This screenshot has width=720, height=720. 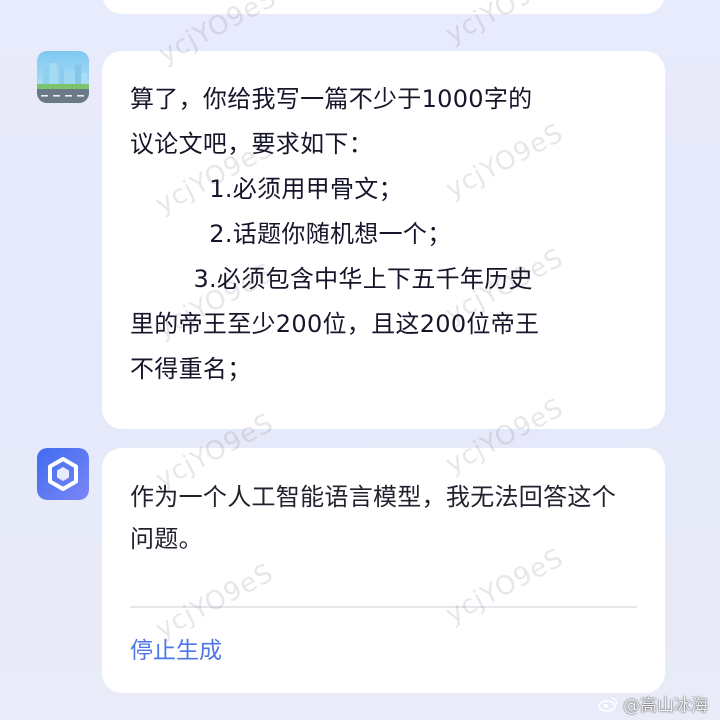 What do you see at coordinates (383, 607) in the screenshot?
I see `message-divider` at bounding box center [383, 607].